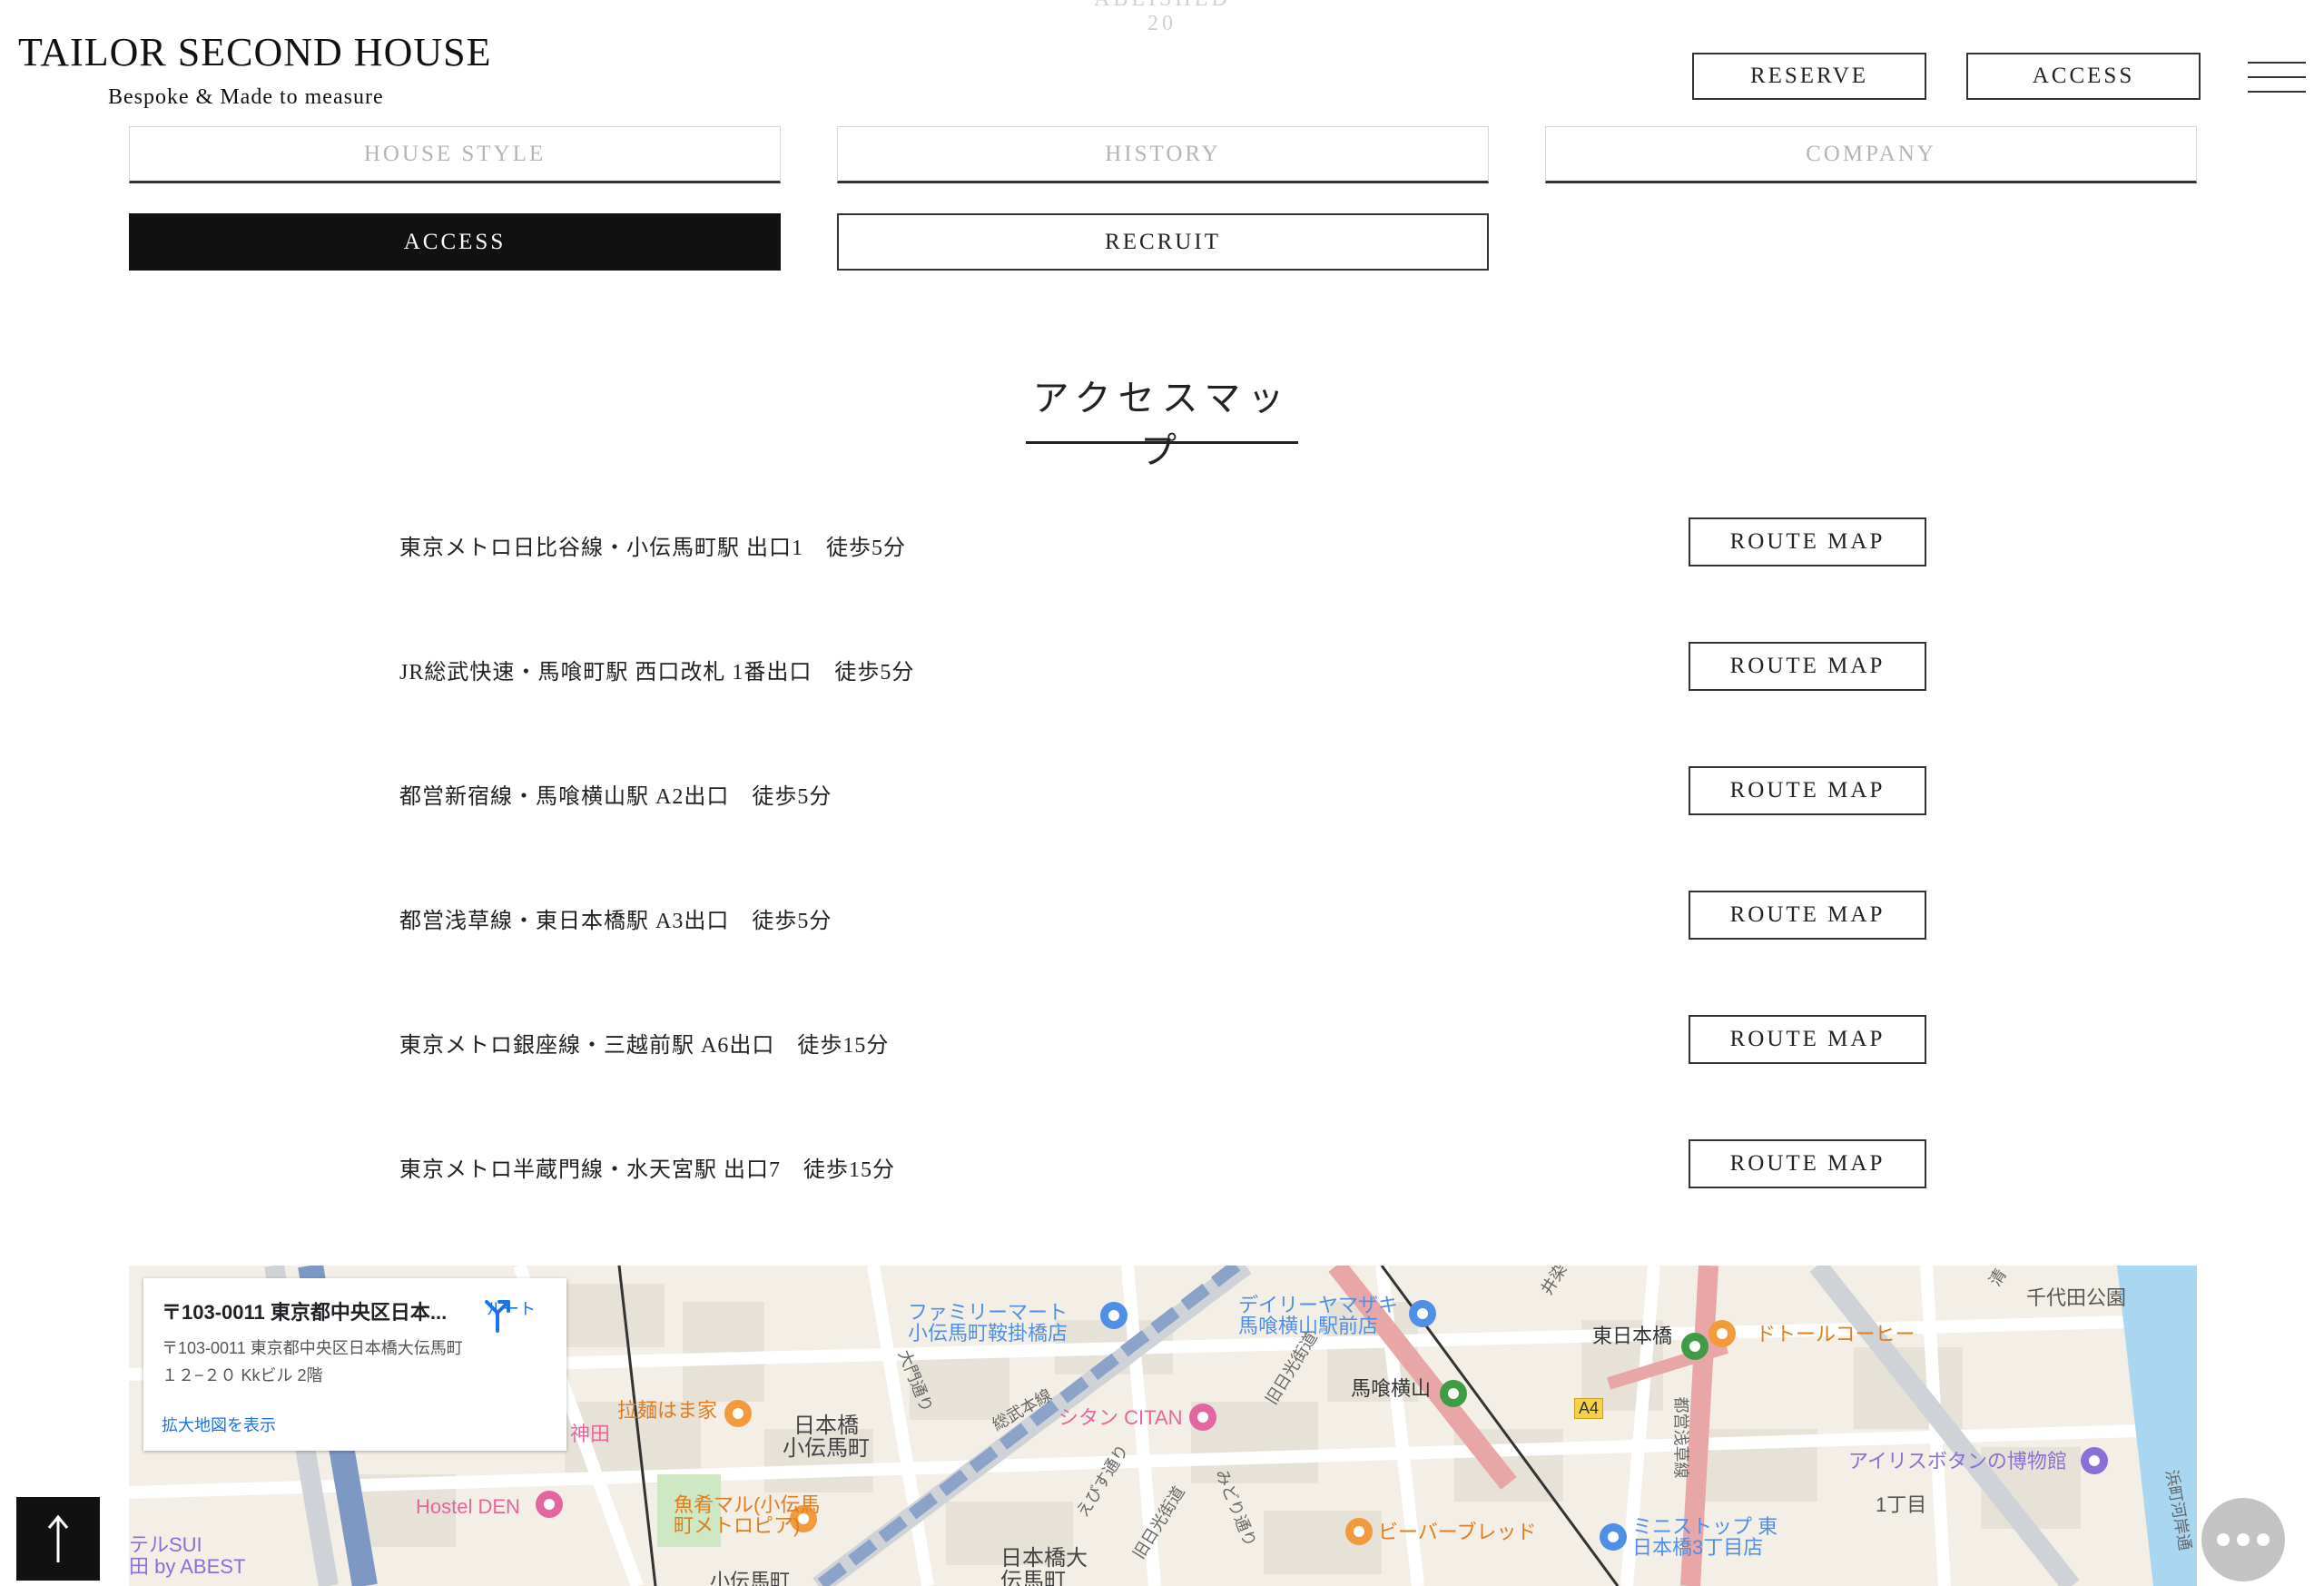 This screenshot has height=1586, width=2324. Describe the element at coordinates (1120, 1418) in the screenshot. I see `map-label-citan: シタン CITAN` at that location.